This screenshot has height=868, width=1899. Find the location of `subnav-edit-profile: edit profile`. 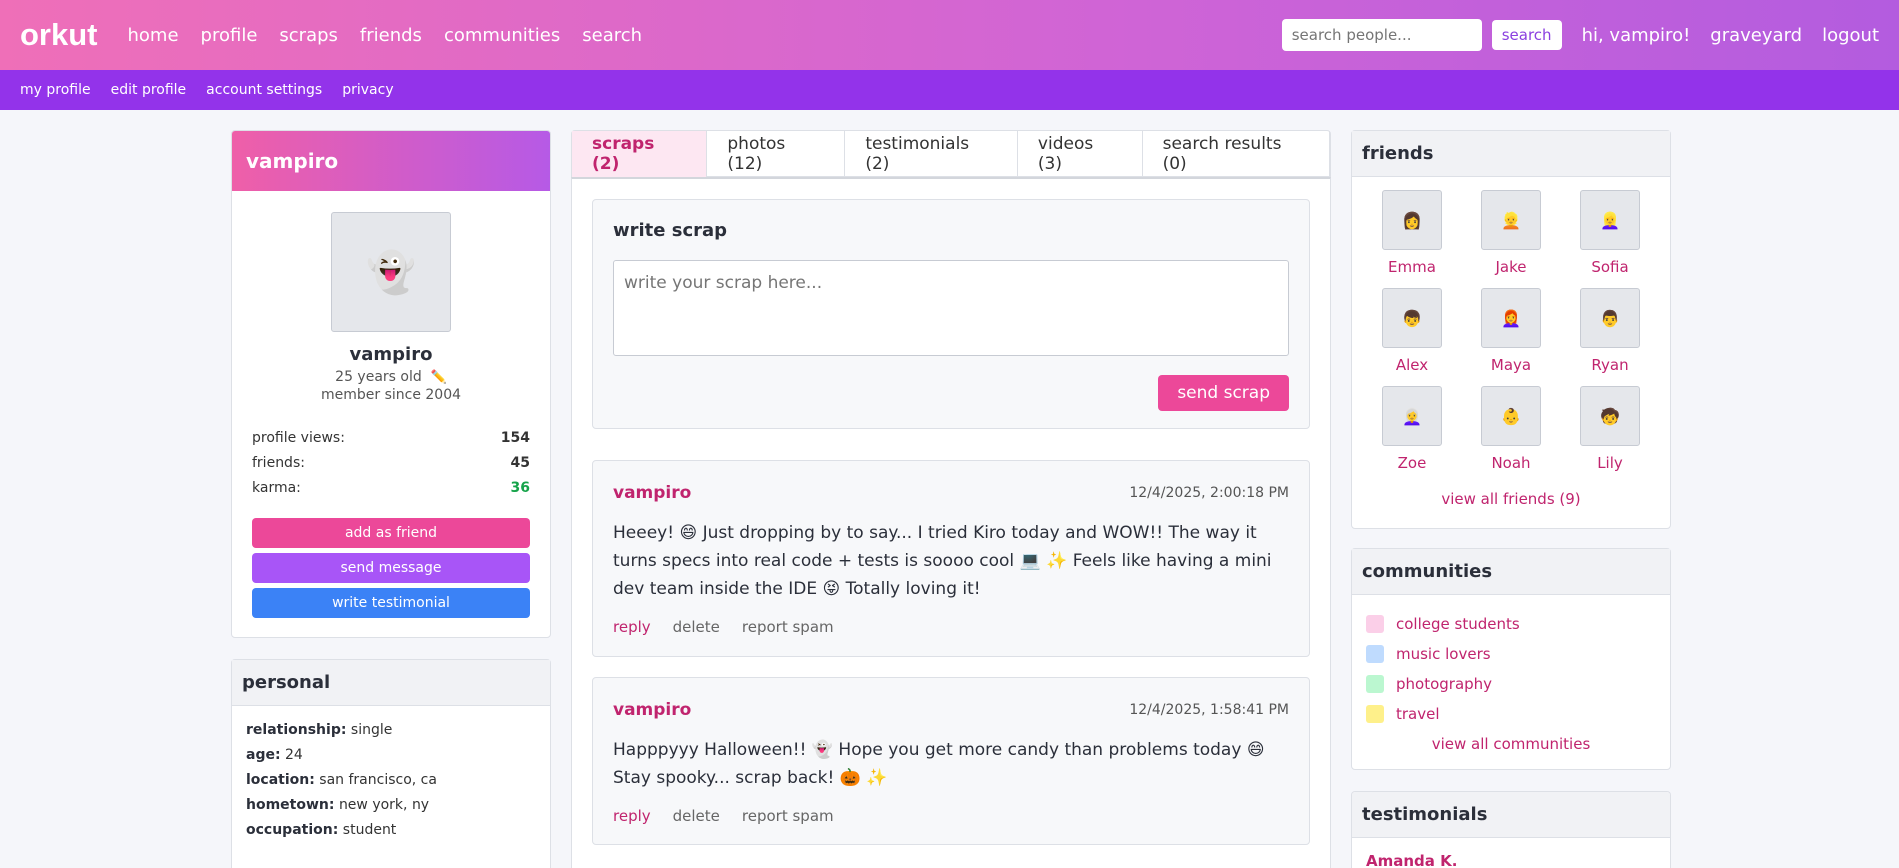

subnav-edit-profile: edit profile is located at coordinates (149, 90).